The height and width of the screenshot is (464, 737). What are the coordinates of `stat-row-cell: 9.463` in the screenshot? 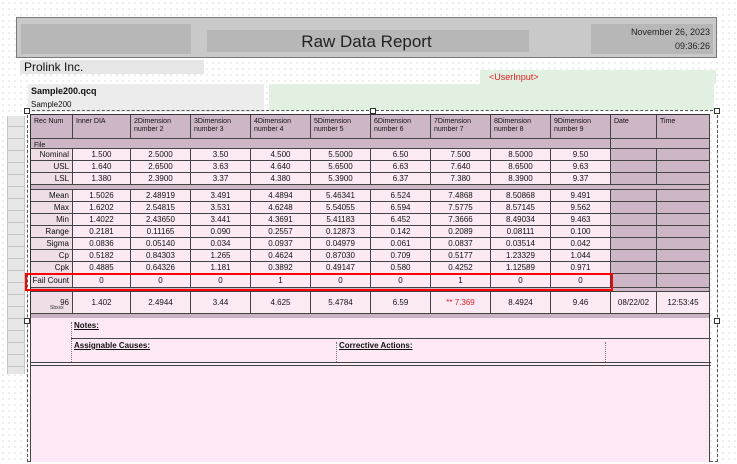 It's located at (581, 220).